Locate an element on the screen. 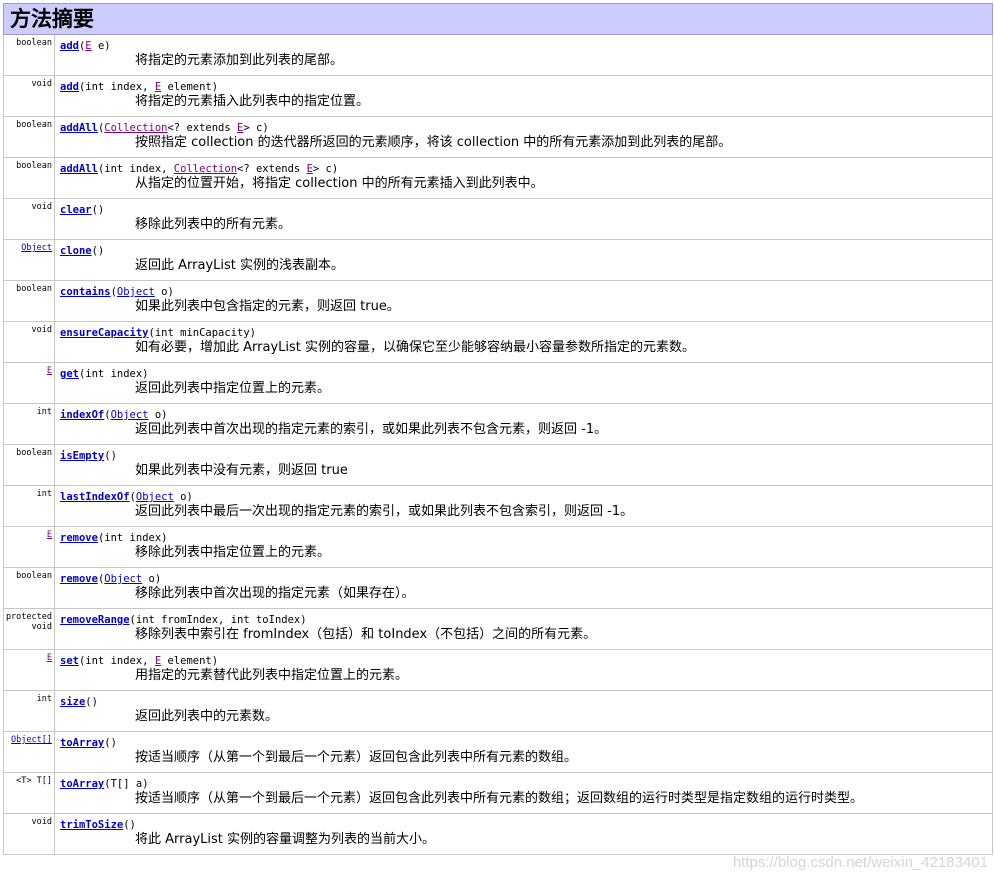 The image size is (994, 877). return-type-link: Object[] is located at coordinates (31, 740).